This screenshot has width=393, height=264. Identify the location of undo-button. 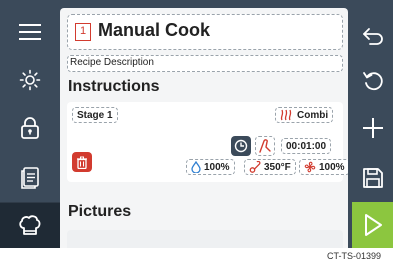
(372, 80).